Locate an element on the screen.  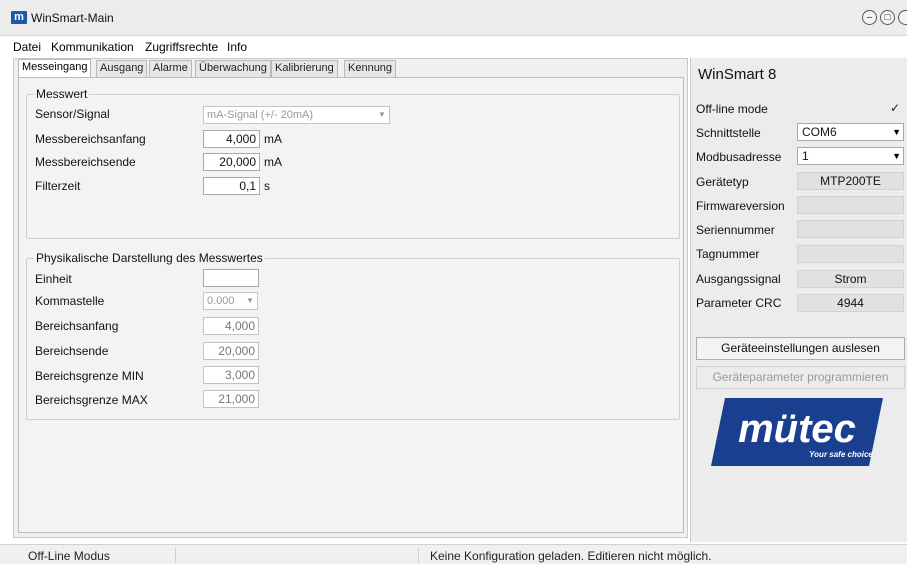
schnittstelle-select: COM6 ▼ is located at coordinates (850, 132).